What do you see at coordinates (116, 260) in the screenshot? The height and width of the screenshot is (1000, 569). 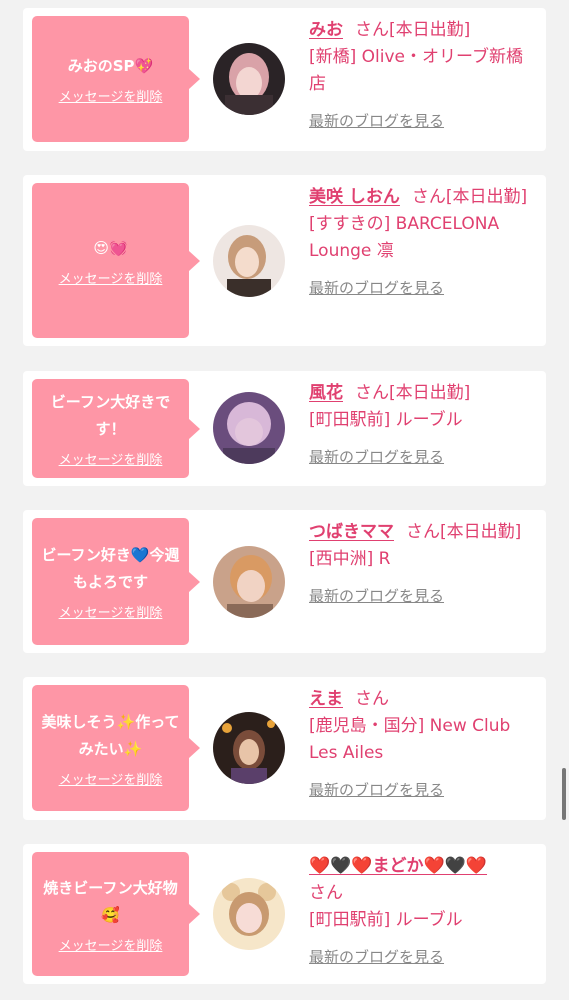 I see `message-bubble: 😍💓 メッセージを削除` at bounding box center [116, 260].